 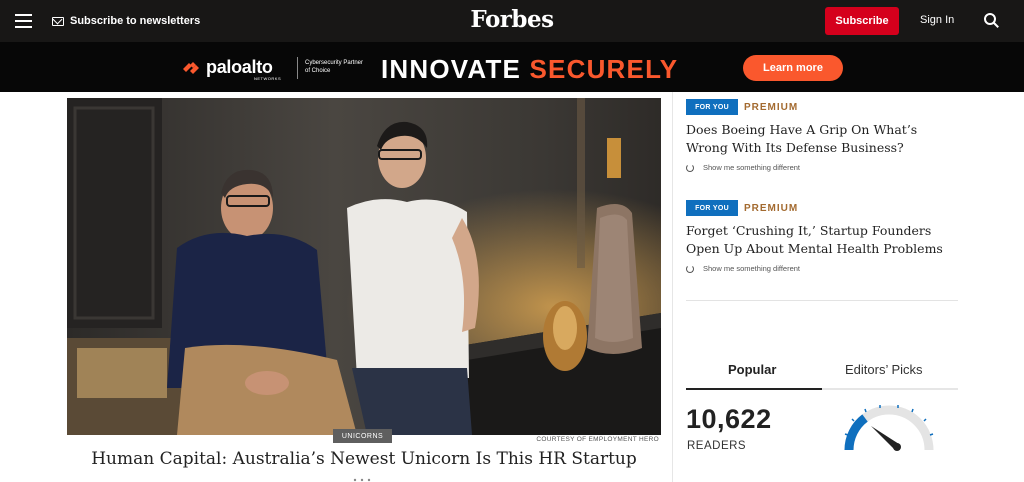 What do you see at coordinates (793, 68) in the screenshot?
I see `ad-learn-more-button: Learn more` at bounding box center [793, 68].